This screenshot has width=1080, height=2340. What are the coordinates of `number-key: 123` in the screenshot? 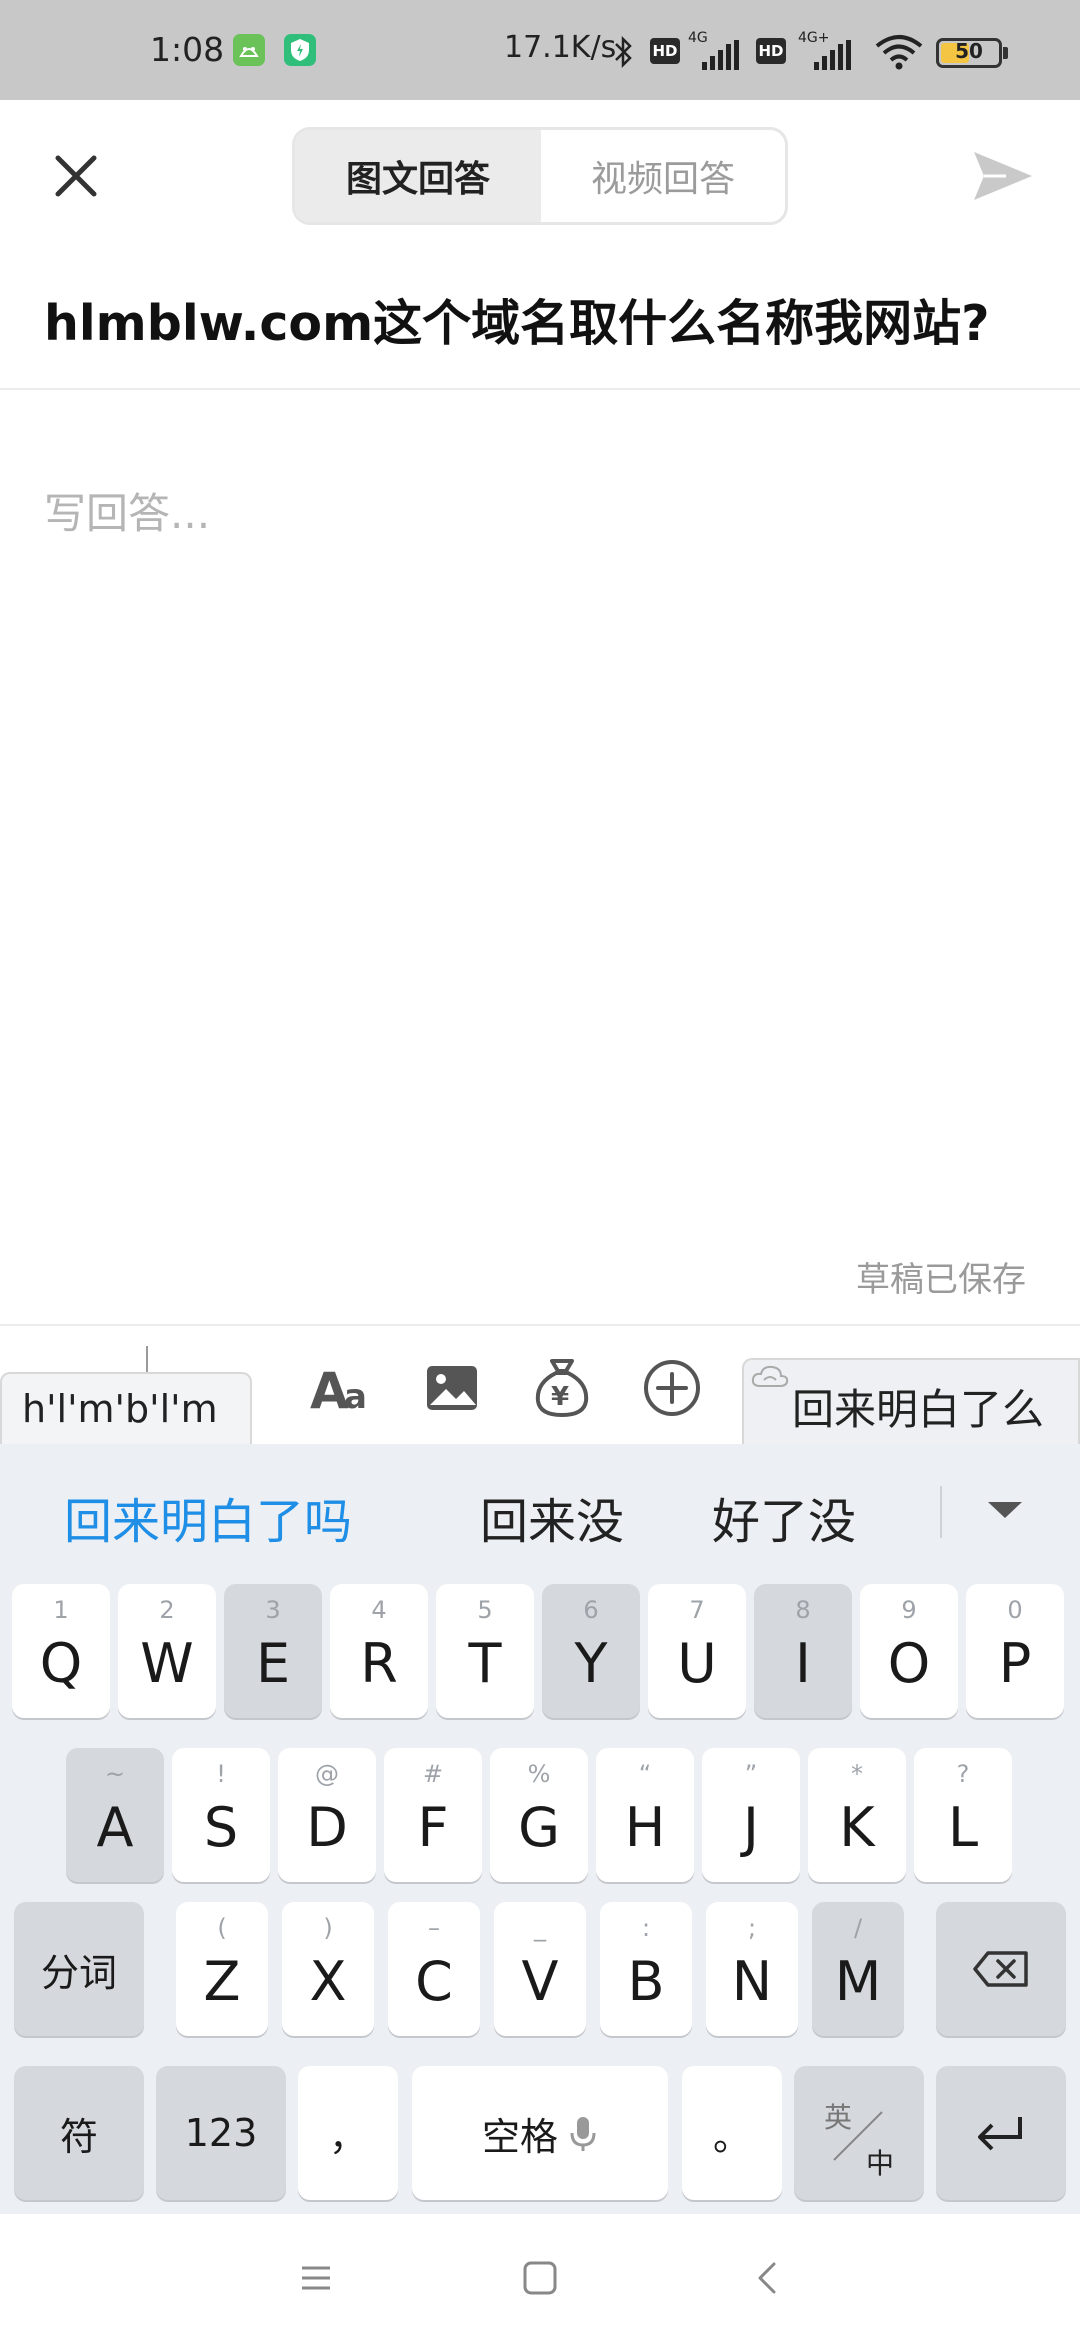 It's located at (221, 2133).